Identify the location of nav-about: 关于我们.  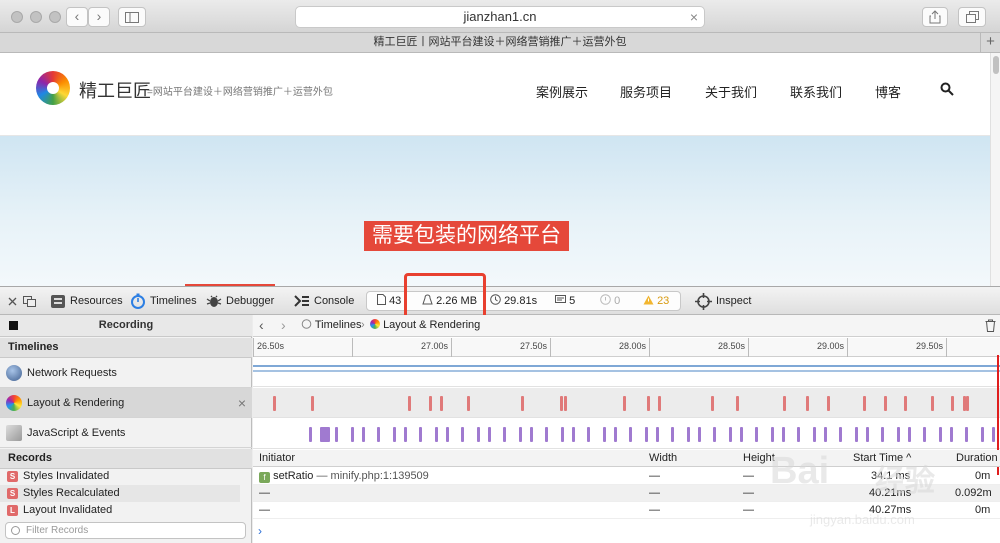
(731, 91).